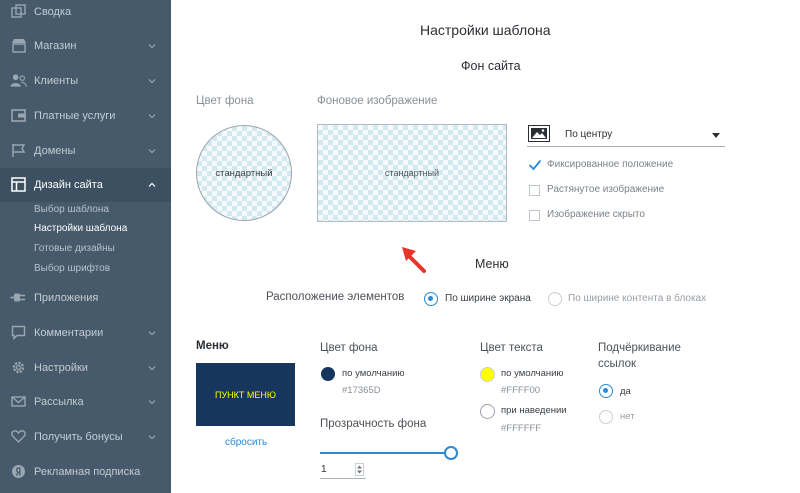 The height and width of the screenshot is (493, 800). What do you see at coordinates (534, 410) in the screenshot?
I see `text-color-hover-label: при наведении` at bounding box center [534, 410].